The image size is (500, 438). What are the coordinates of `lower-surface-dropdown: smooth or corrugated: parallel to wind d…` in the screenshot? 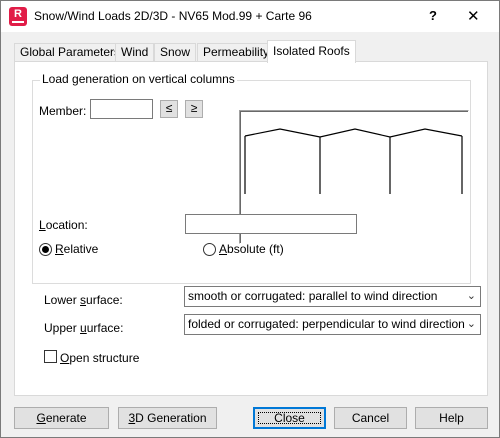 It's located at (332, 296).